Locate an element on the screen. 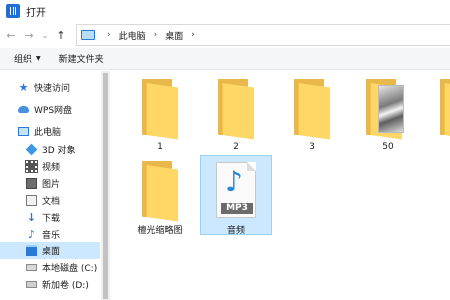 Image resolution: width=450 pixels, height=300 pixels. file-item-folder-2: 2 is located at coordinates (236, 113).